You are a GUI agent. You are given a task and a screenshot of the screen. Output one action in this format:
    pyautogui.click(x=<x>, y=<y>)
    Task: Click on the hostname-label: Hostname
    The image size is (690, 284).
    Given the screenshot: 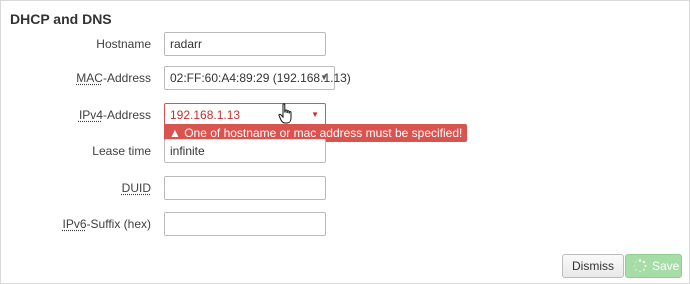 What is the action you would take?
    pyautogui.click(x=123, y=44)
    